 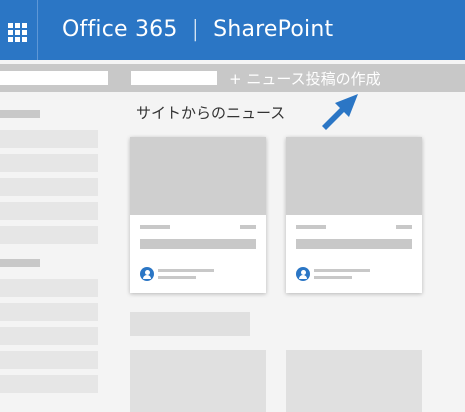 I want to click on app-launcher-icon, so click(x=17, y=32).